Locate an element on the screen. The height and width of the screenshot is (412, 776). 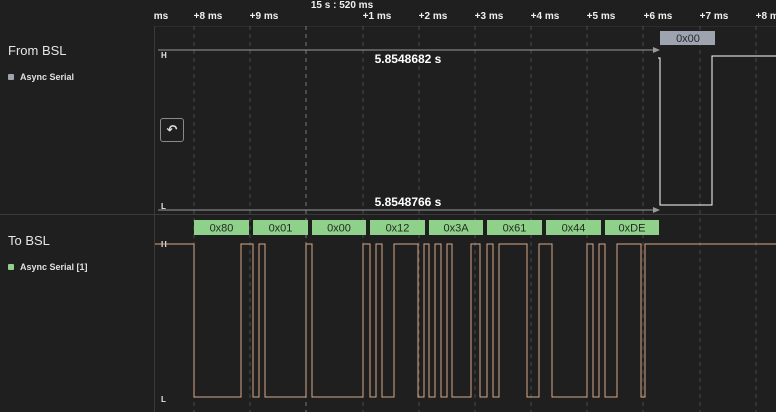
svg-text: 0x80 is located at coordinates (222, 229).